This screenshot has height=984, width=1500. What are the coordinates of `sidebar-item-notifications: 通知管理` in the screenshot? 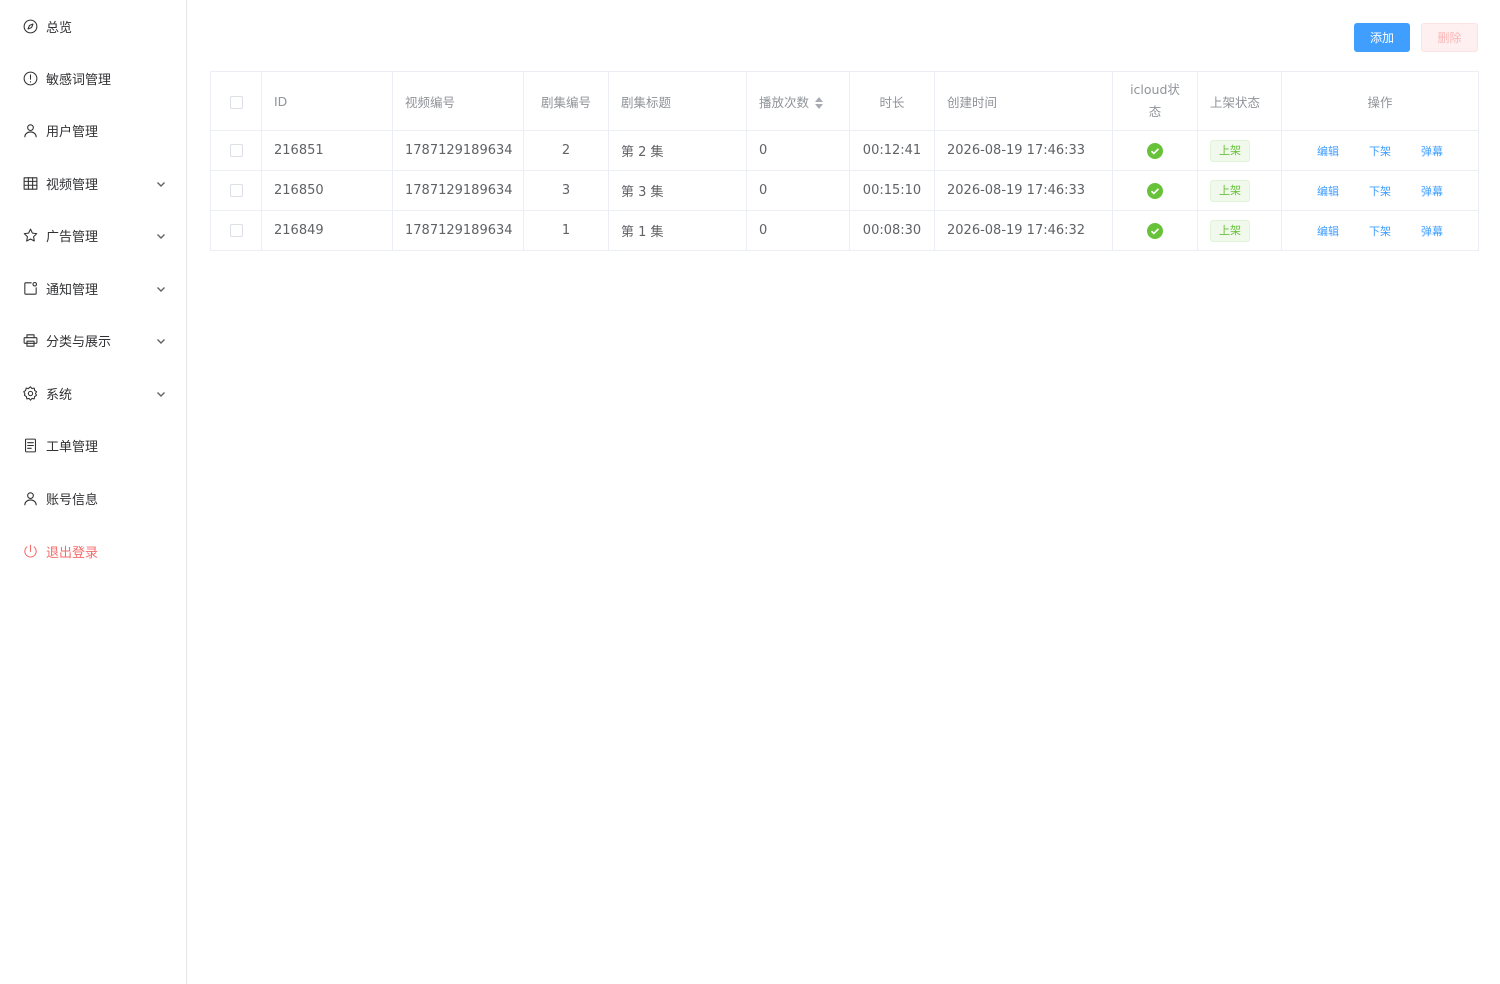 It's located at (93, 288).